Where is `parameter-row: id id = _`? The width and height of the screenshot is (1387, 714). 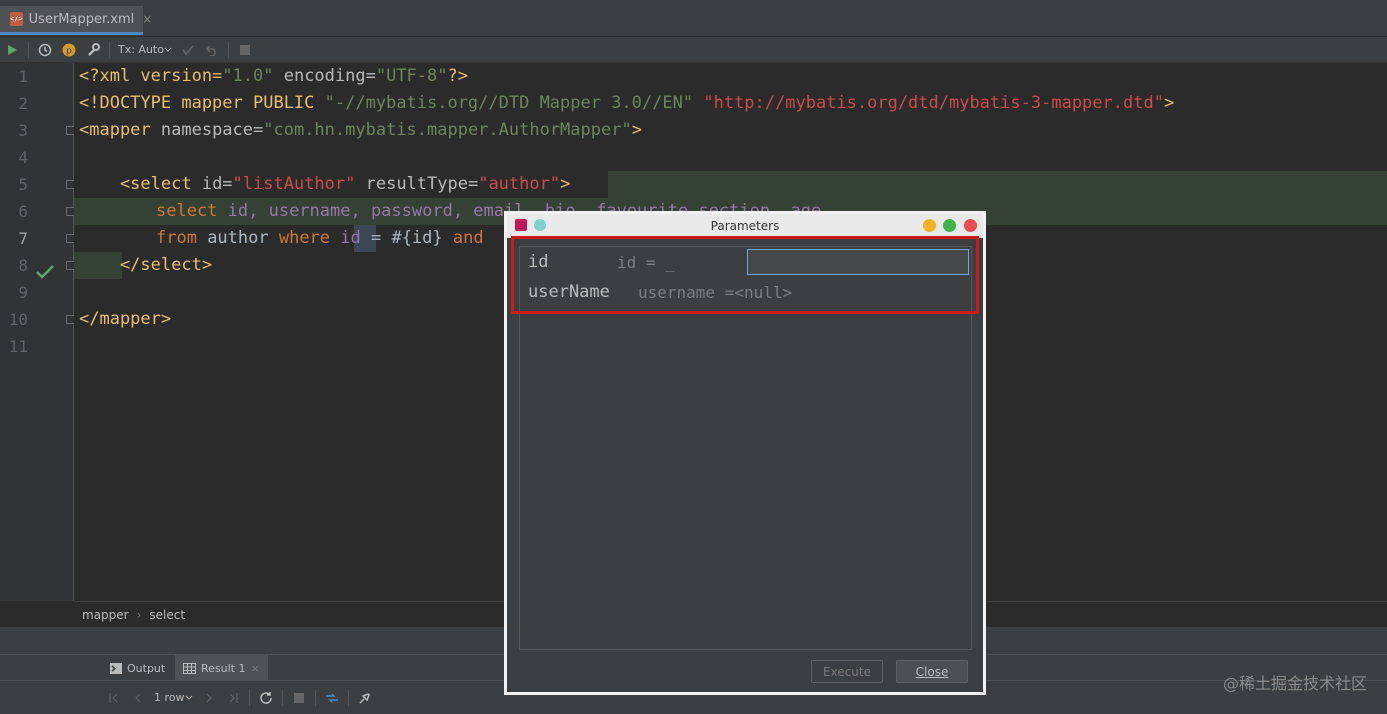 parameter-row: id id = _ is located at coordinates (745, 262).